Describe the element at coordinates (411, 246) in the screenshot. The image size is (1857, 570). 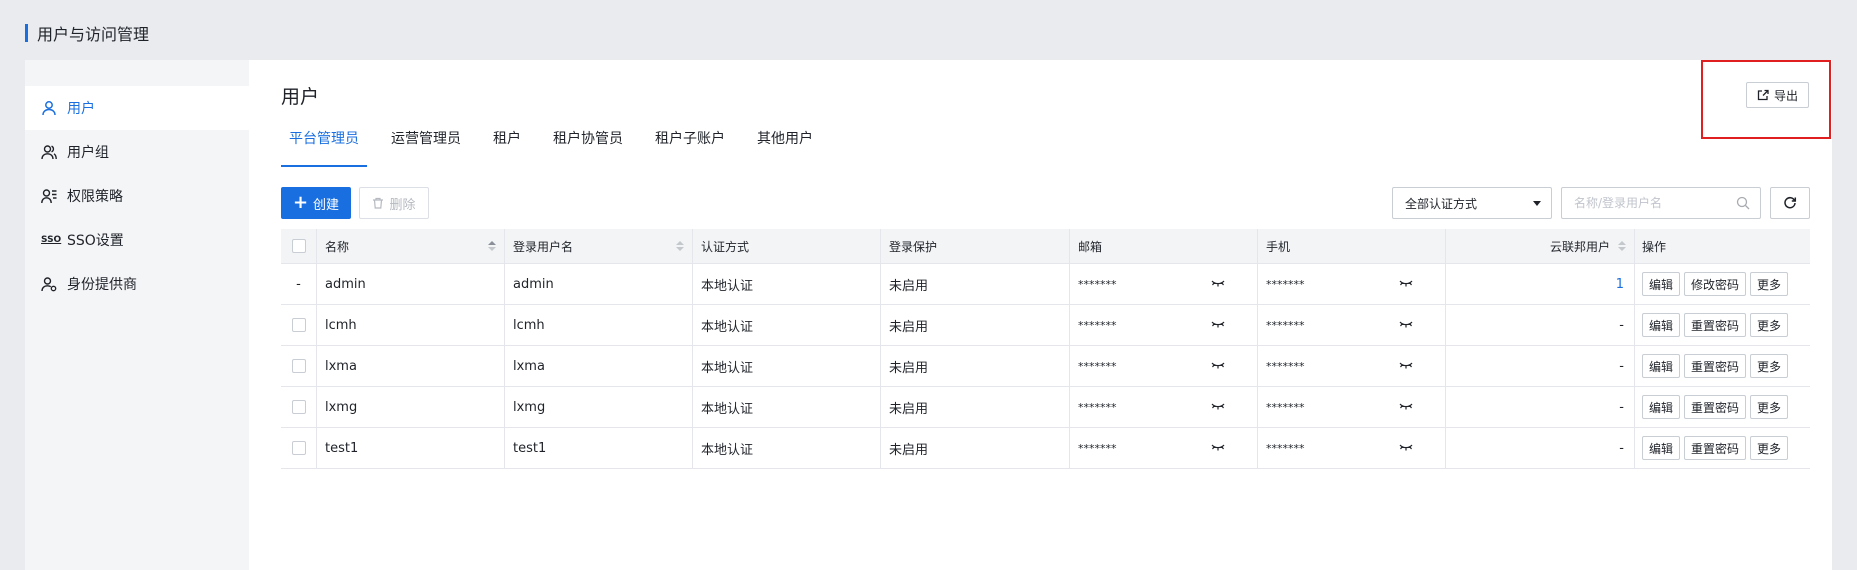
I see `column-header-name: 名称` at that location.